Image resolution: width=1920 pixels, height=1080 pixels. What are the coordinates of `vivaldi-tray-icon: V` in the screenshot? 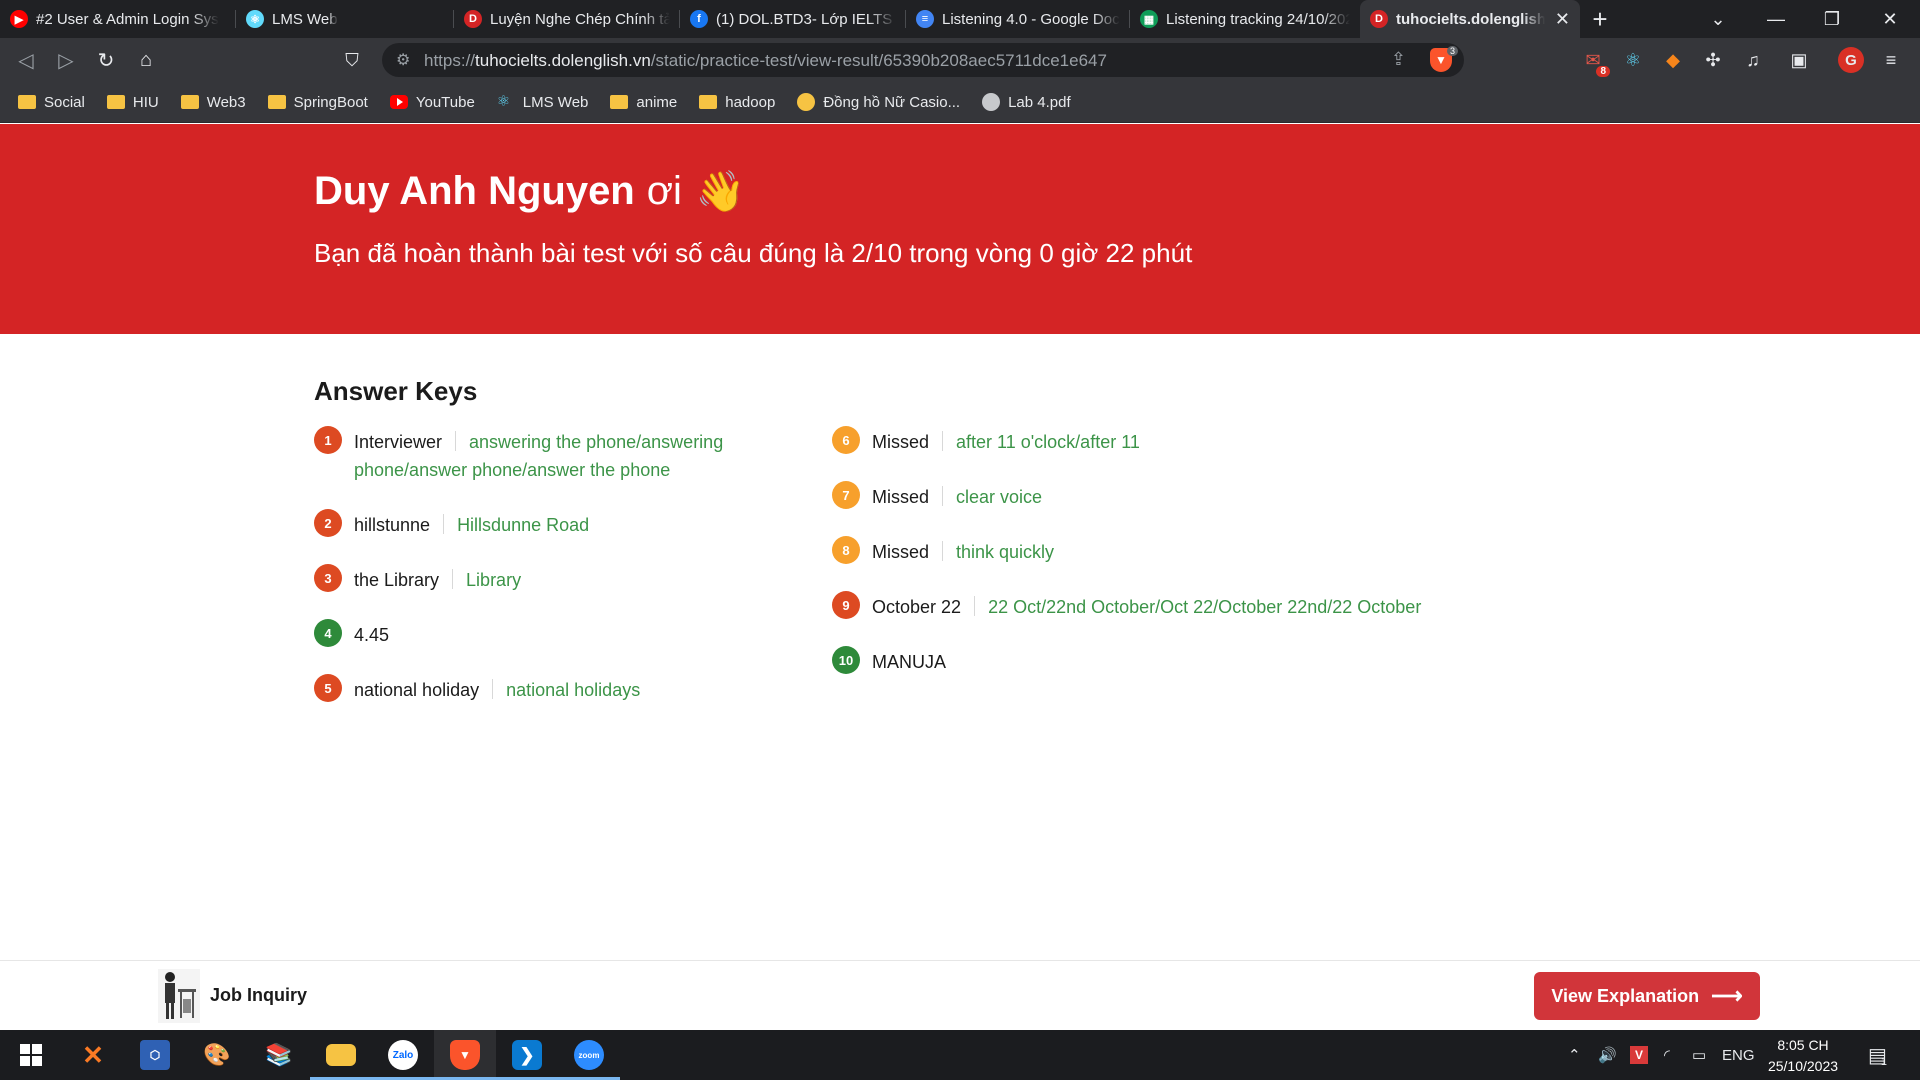 It's located at (1639, 1055).